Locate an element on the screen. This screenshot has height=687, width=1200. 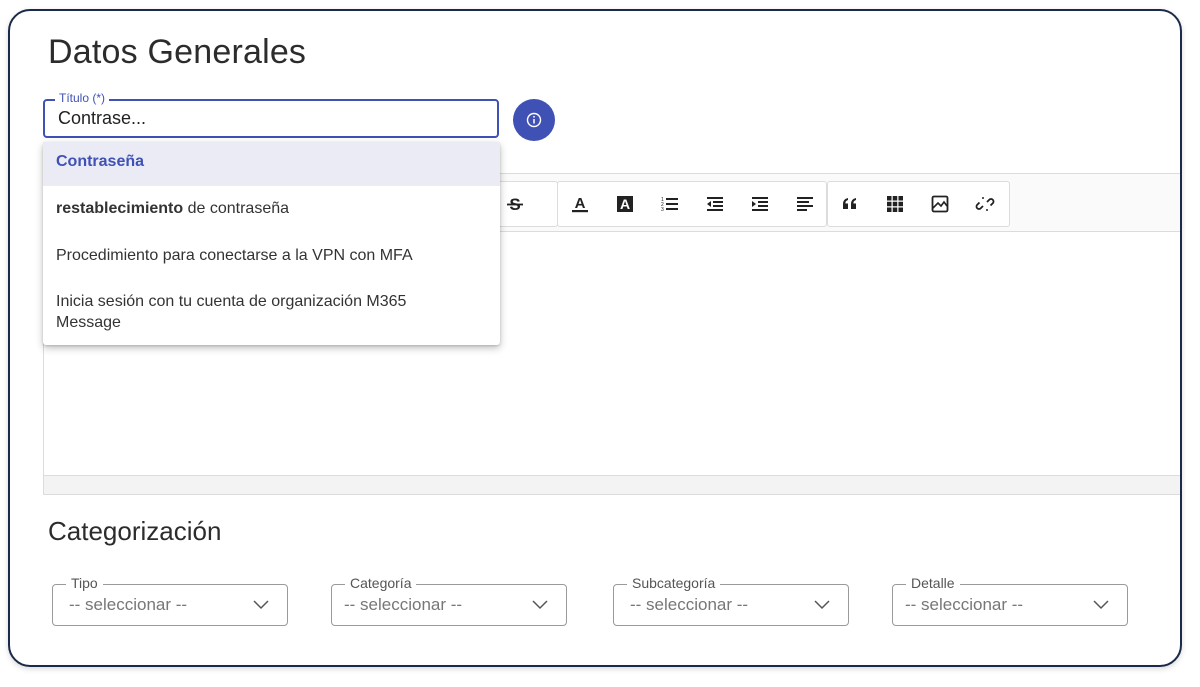
editor-status-bar is located at coordinates (612, 484).